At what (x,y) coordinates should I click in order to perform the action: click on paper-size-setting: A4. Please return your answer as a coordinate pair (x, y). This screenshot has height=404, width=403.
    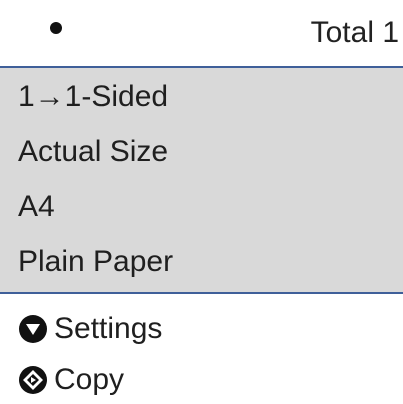
    Looking at the image, I should click on (36, 207).